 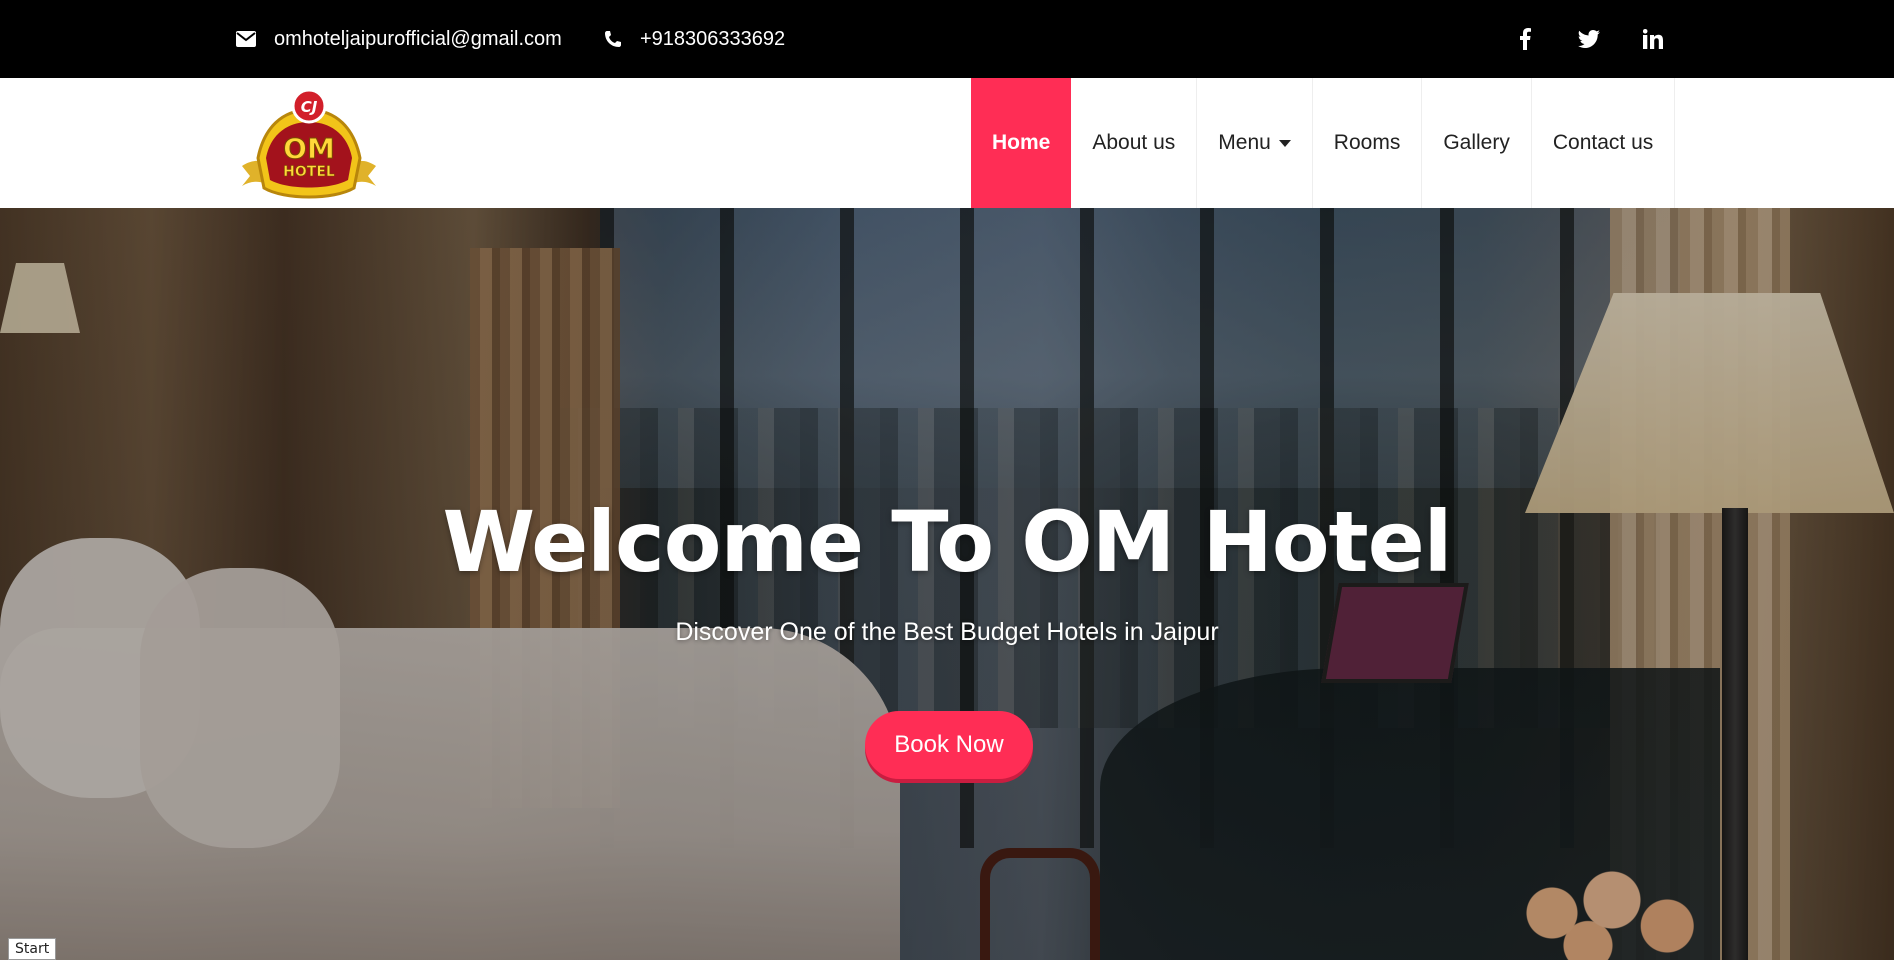 I want to click on social-links, so click(x=1589, y=39).